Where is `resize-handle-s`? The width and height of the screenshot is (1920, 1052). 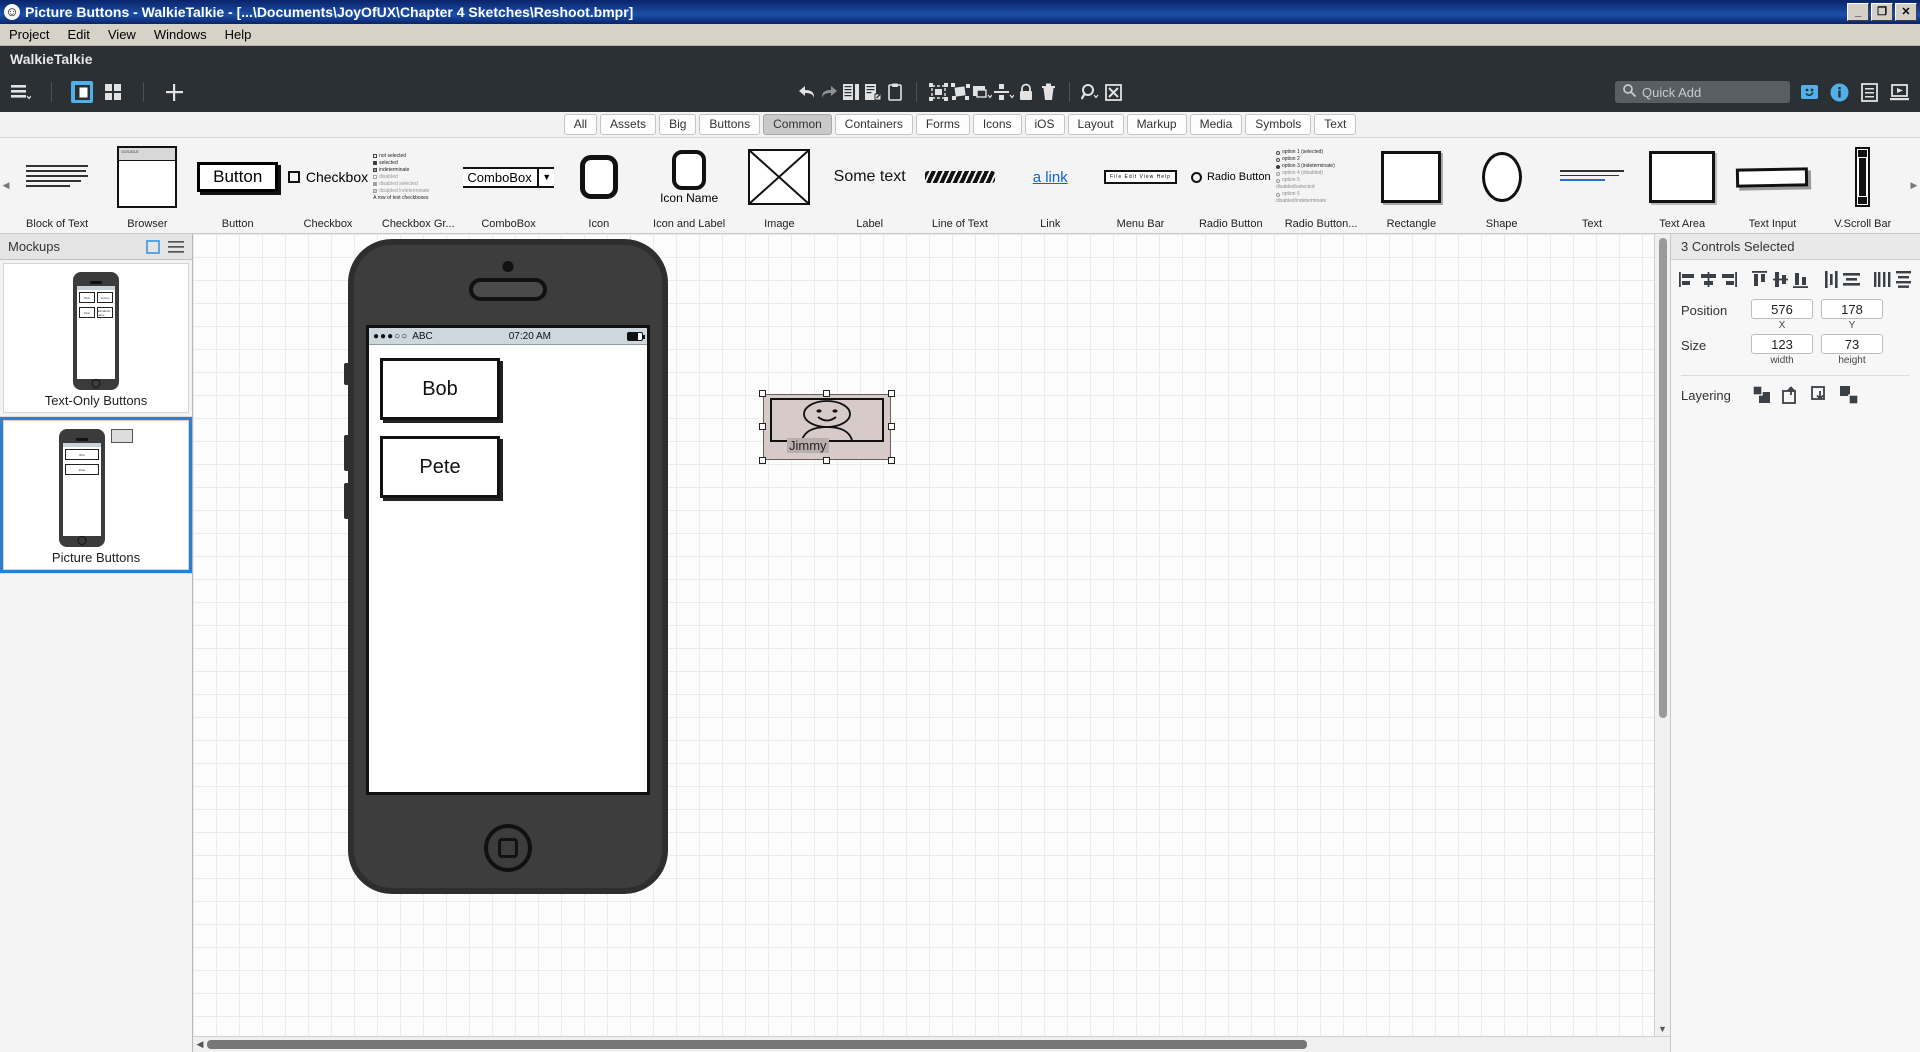 resize-handle-s is located at coordinates (826, 460).